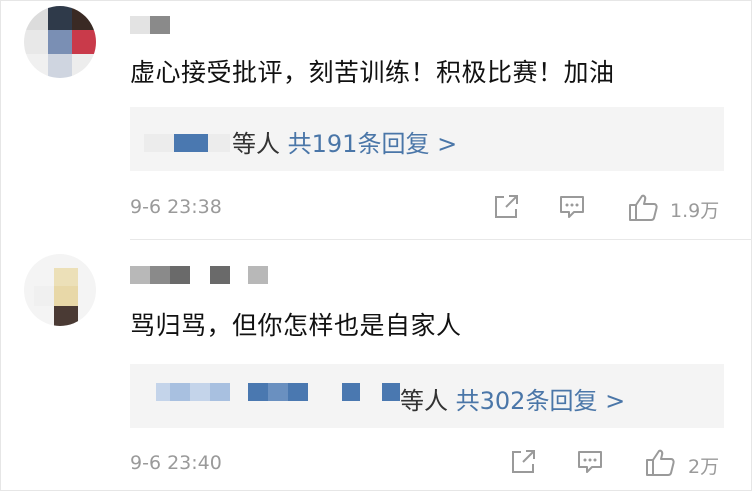  What do you see at coordinates (695, 211) in the screenshot?
I see `like-count: 1.9万` at bounding box center [695, 211].